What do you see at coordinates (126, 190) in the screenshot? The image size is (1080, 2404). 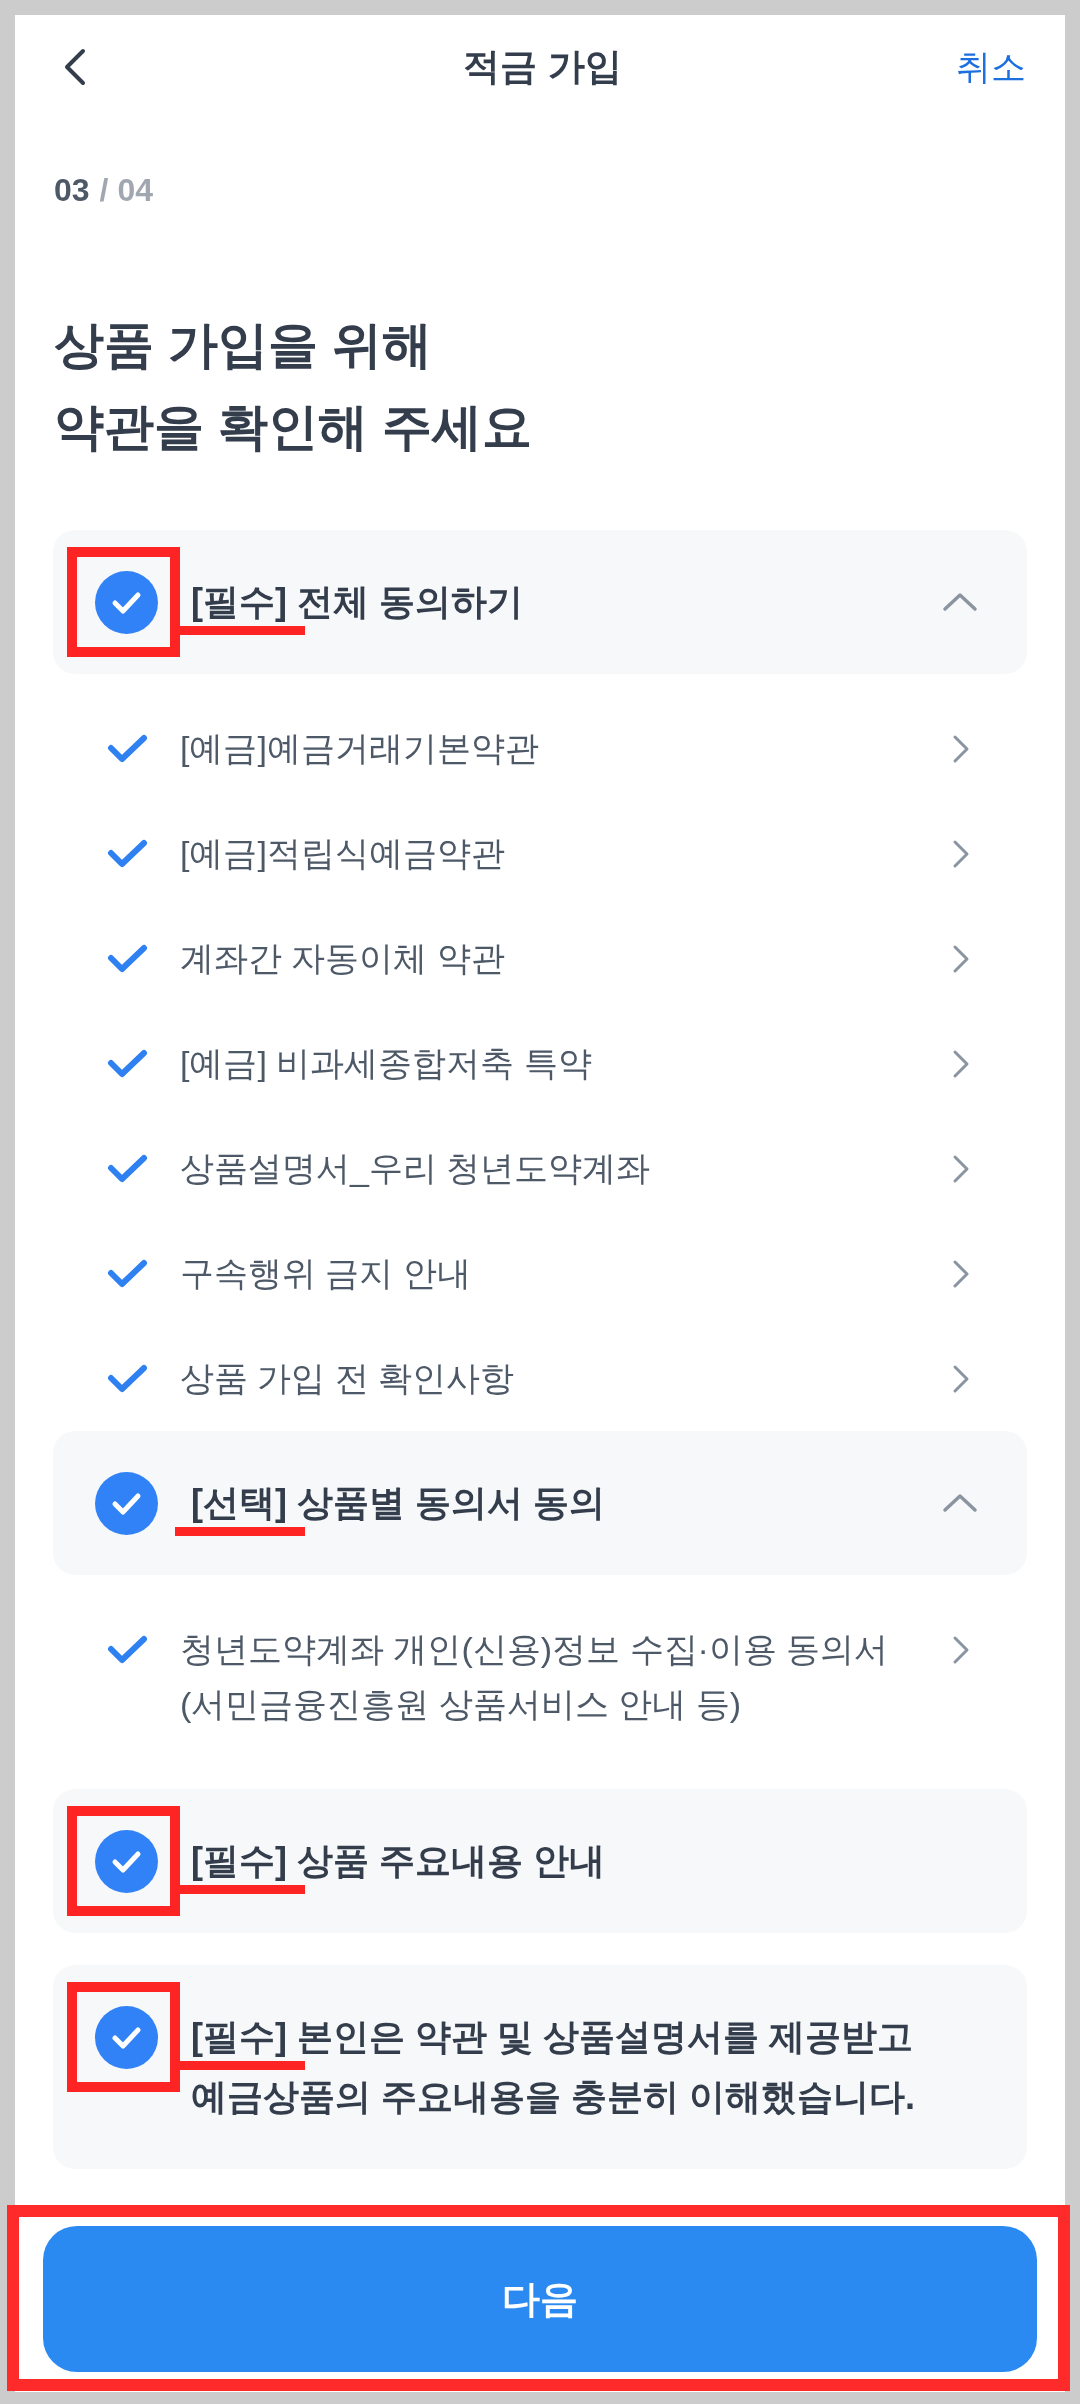 I see `step-total: / 04` at bounding box center [126, 190].